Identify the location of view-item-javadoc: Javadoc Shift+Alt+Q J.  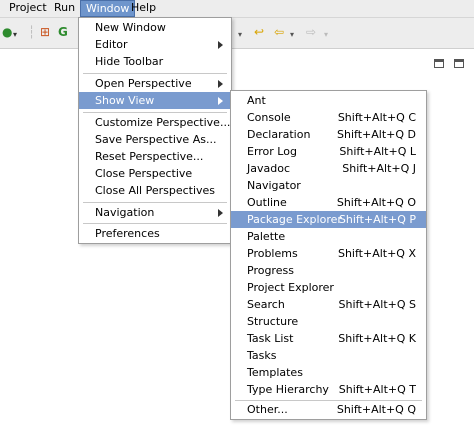
(328, 168).